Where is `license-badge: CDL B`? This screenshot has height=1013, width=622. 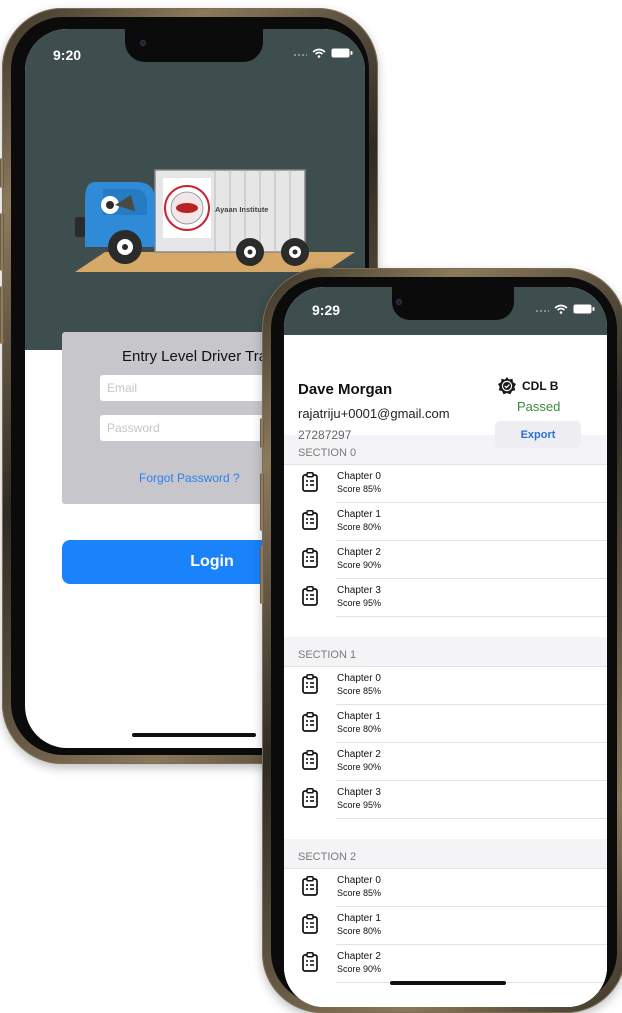 license-badge: CDL B is located at coordinates (528, 386).